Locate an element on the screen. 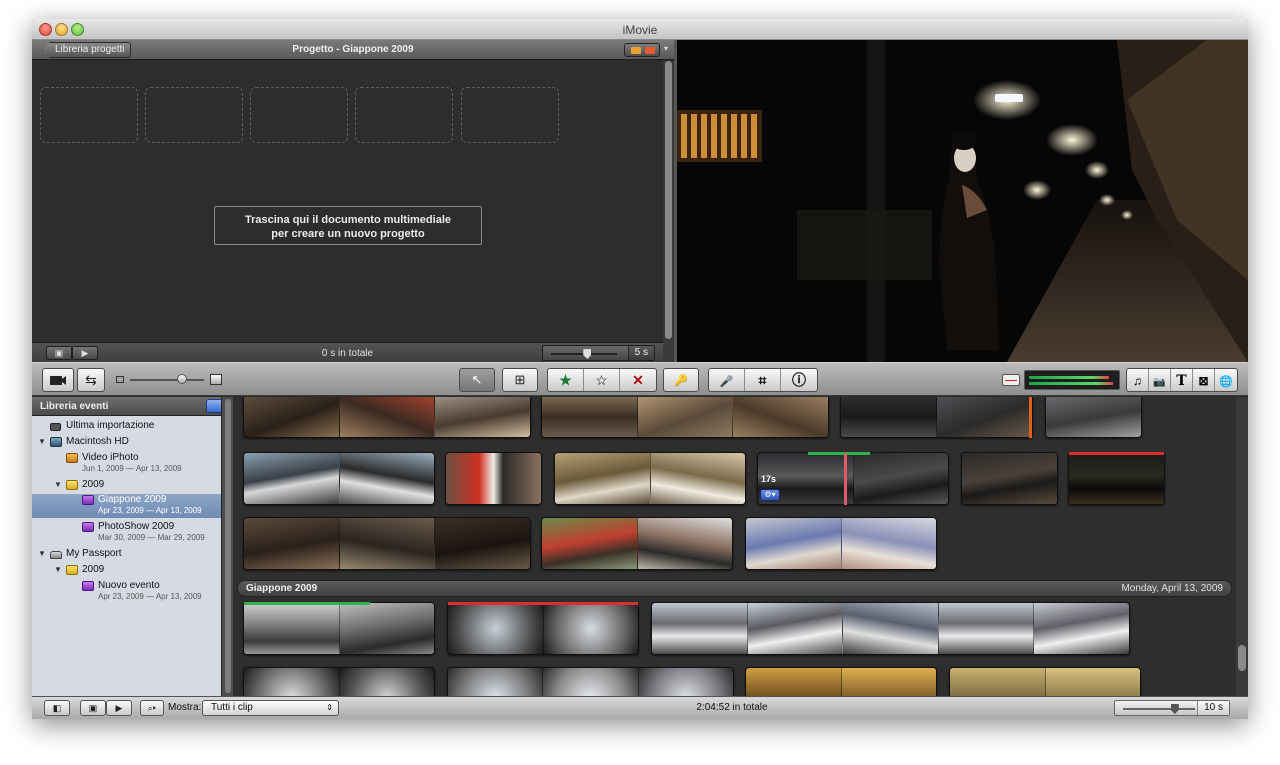  thumbnail-size-slider is located at coordinates (167, 380).